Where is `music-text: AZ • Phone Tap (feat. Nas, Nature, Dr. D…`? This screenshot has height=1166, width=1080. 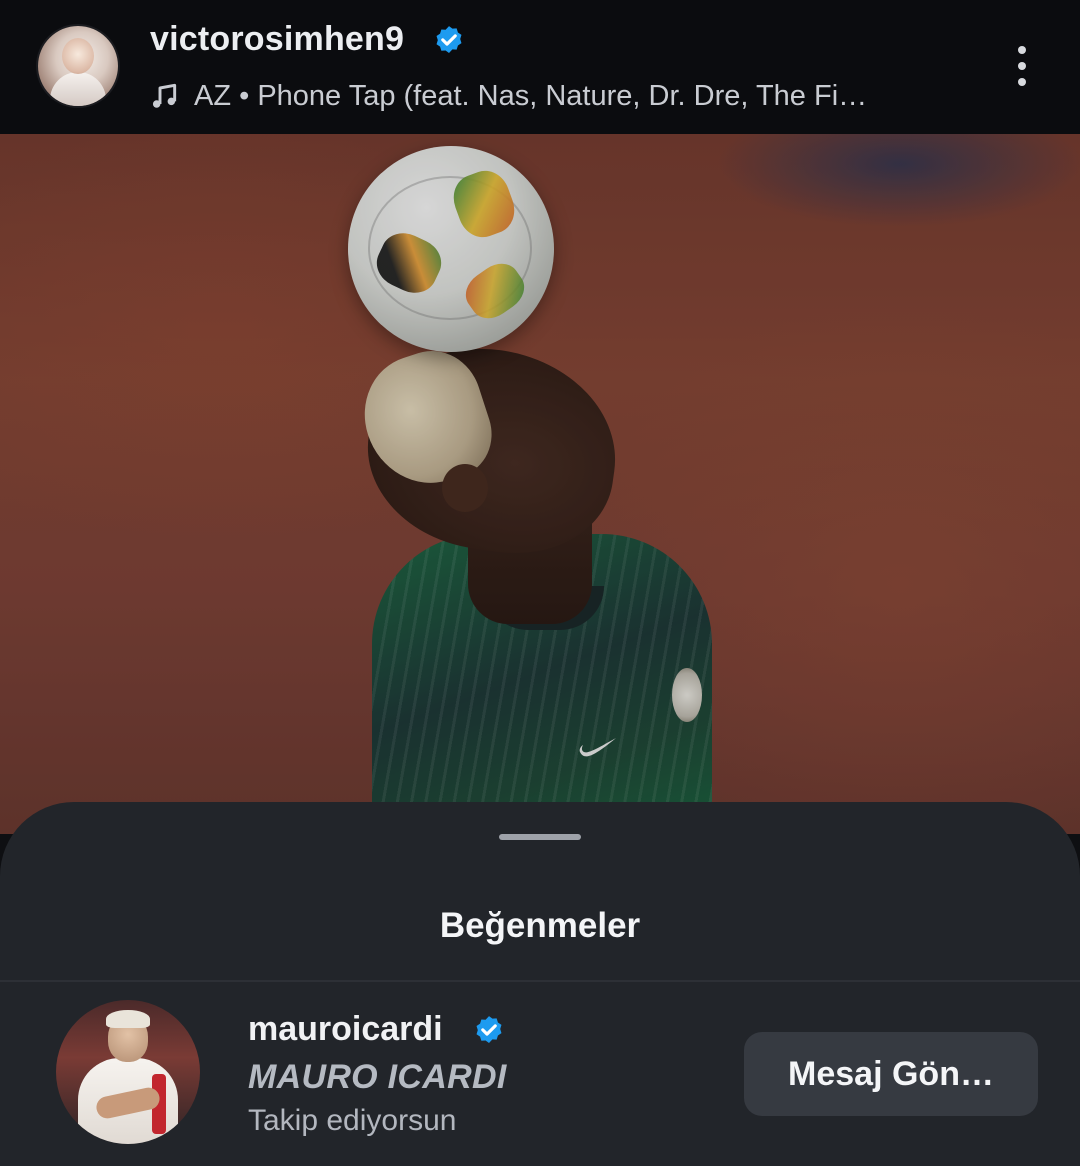
music-text: AZ • Phone Tap (feat. Nas, Nature, Dr. D… is located at coordinates (531, 95).